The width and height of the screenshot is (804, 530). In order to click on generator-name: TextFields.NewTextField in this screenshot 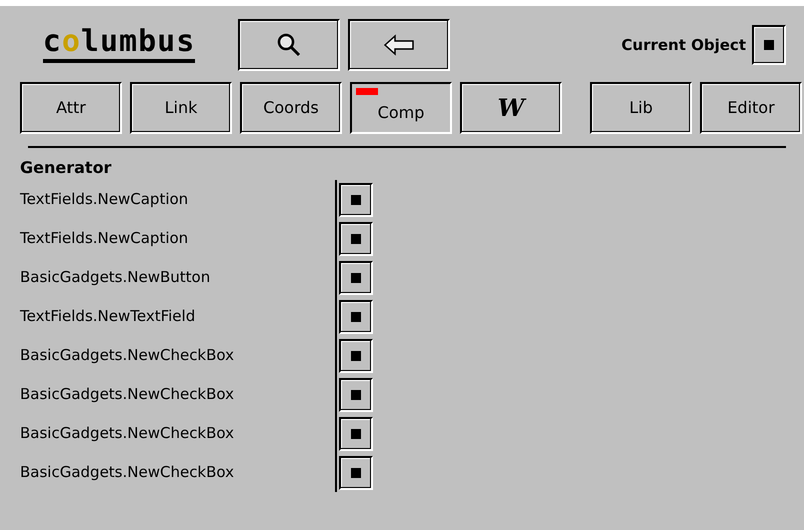, I will do `click(108, 317)`.